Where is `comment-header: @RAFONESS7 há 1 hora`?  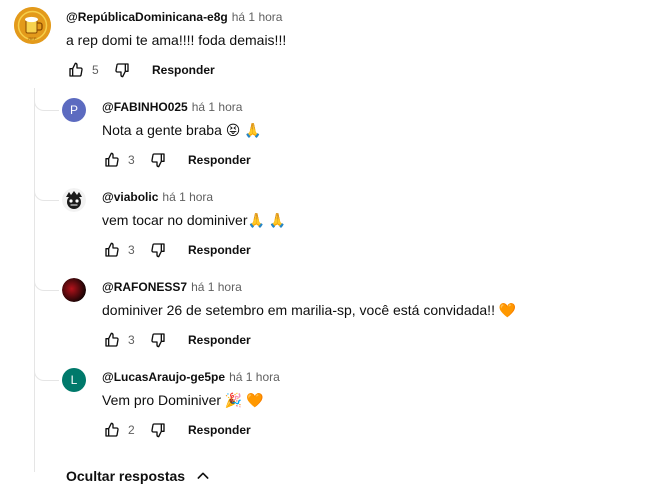
comment-header: @RAFONESS7 há 1 hora is located at coordinates (172, 287).